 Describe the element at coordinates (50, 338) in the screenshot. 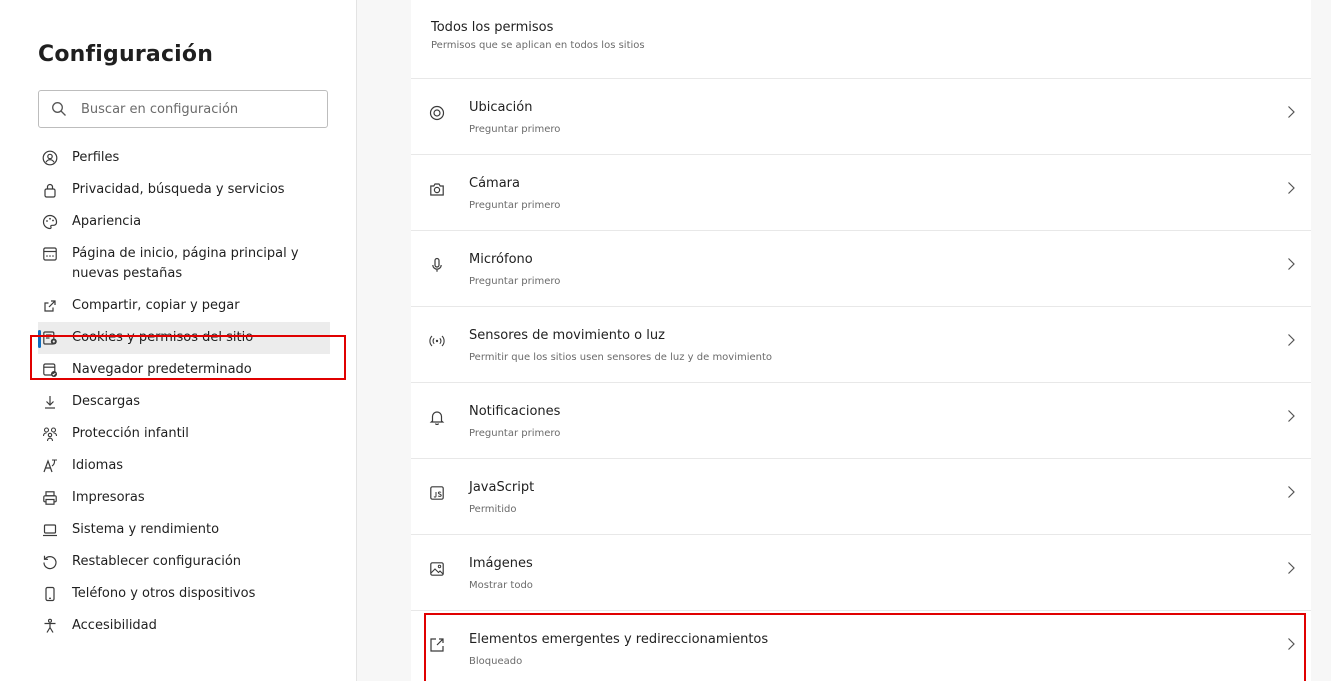

I see `cookie-settings-icon` at that location.